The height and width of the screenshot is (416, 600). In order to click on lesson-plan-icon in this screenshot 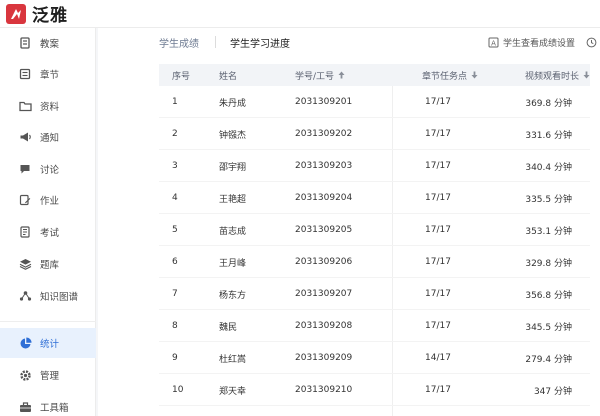, I will do `click(25, 43)`.